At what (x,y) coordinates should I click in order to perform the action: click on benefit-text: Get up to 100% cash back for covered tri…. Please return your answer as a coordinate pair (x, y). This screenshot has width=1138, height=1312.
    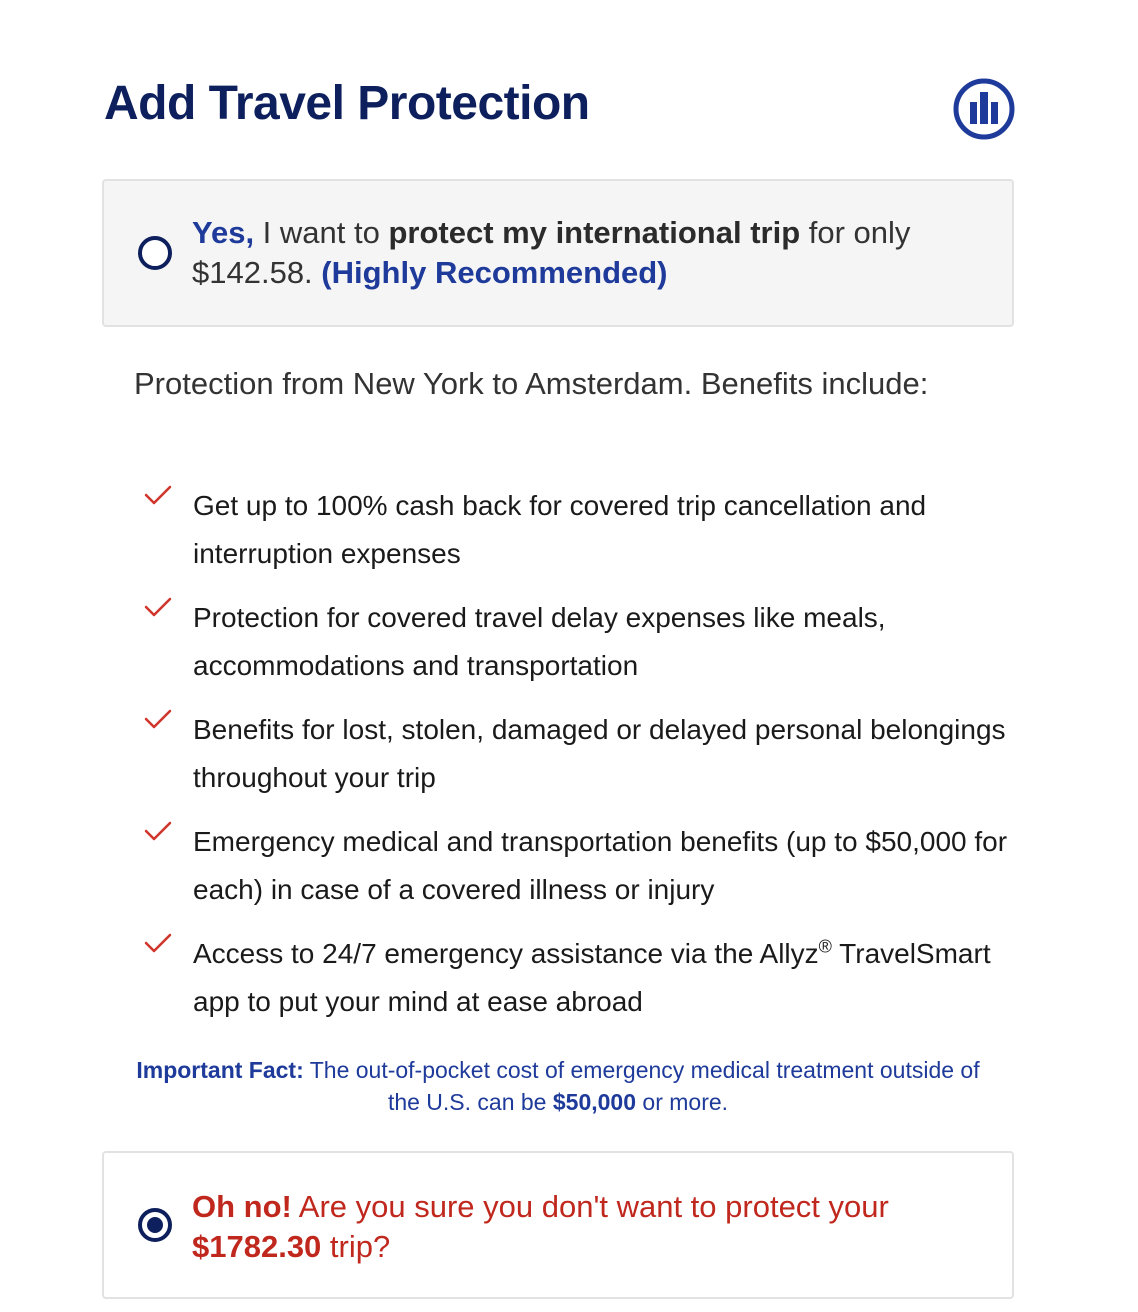
    Looking at the image, I should click on (560, 529).